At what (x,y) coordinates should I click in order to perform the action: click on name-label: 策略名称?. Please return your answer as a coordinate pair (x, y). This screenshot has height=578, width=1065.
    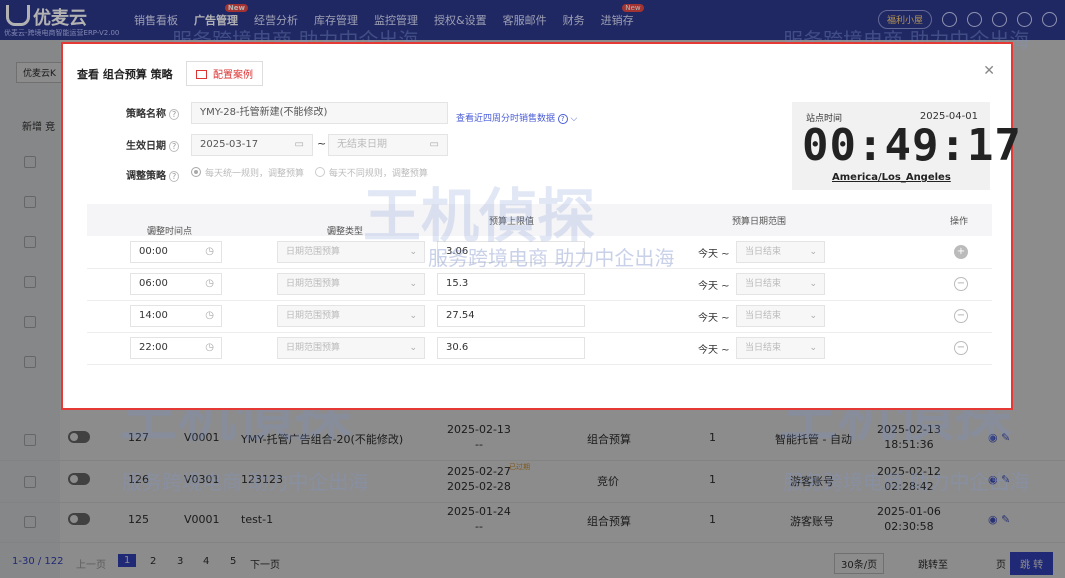
    Looking at the image, I should click on (153, 112).